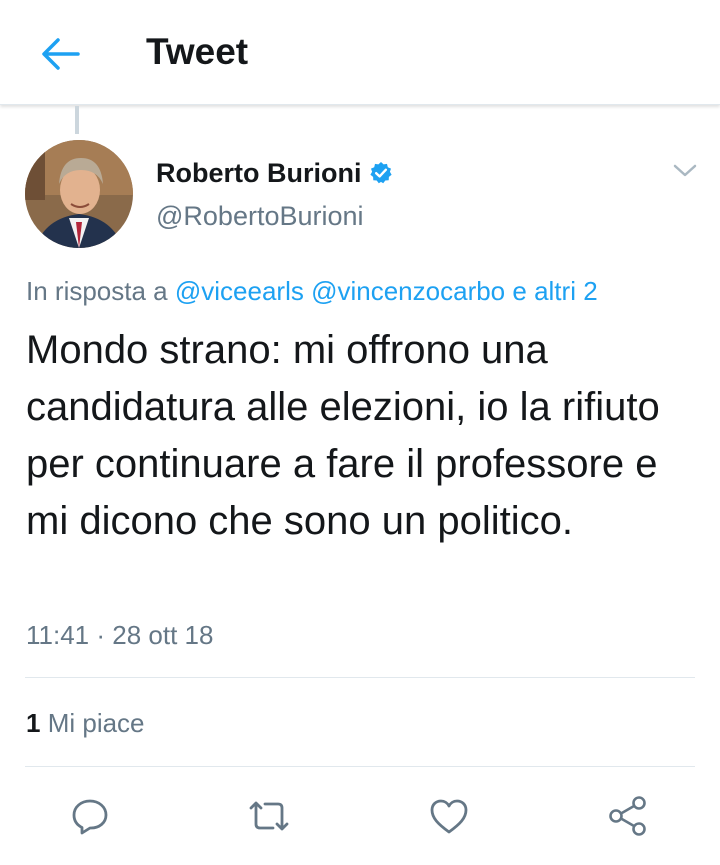 Image resolution: width=720 pixels, height=865 pixels. What do you see at coordinates (685, 170) in the screenshot?
I see `chevron-down-icon` at bounding box center [685, 170].